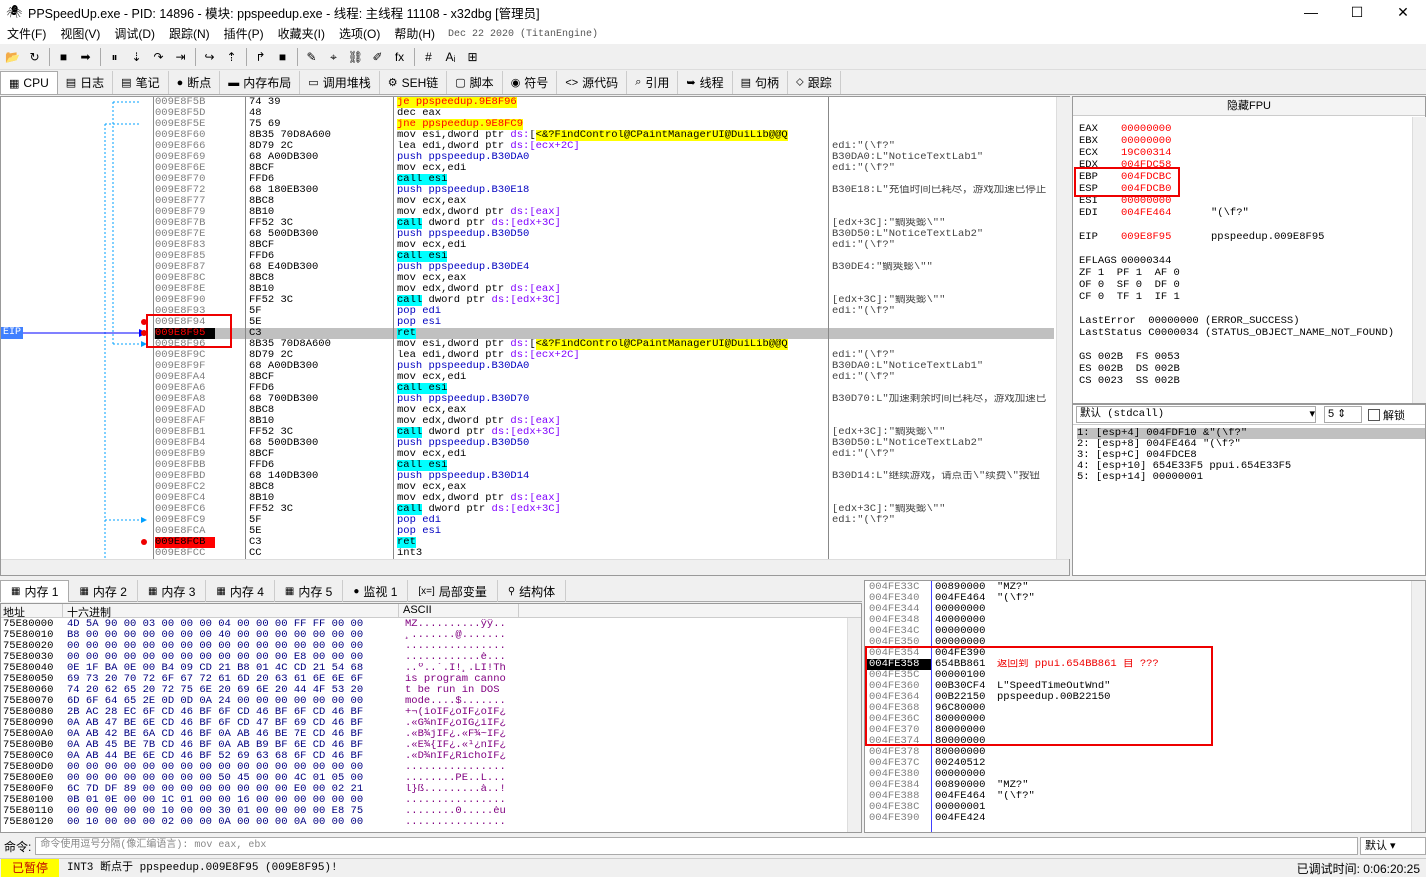 The width and height of the screenshot is (1426, 877). Describe the element at coordinates (185, 190) in the screenshot. I see `instruction-address: 009E8F72` at that location.